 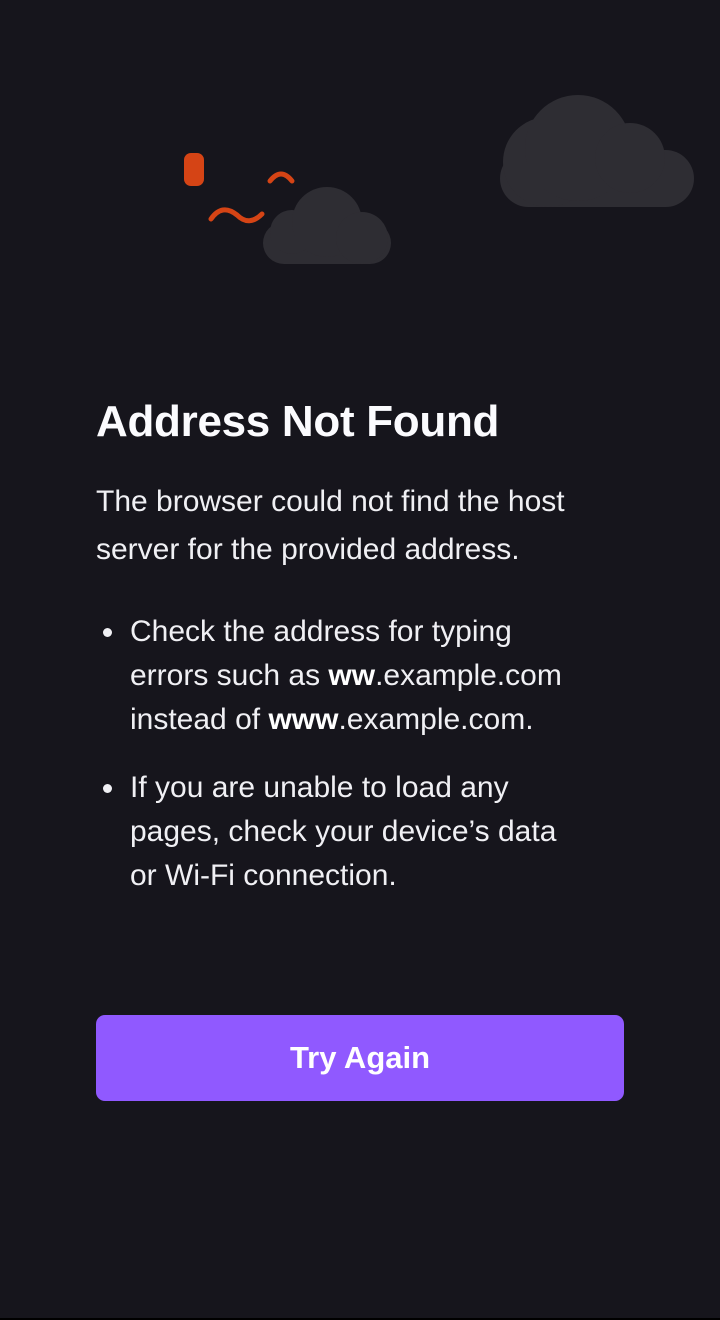 What do you see at coordinates (439, 179) in the screenshot?
I see `error-illustration` at bounding box center [439, 179].